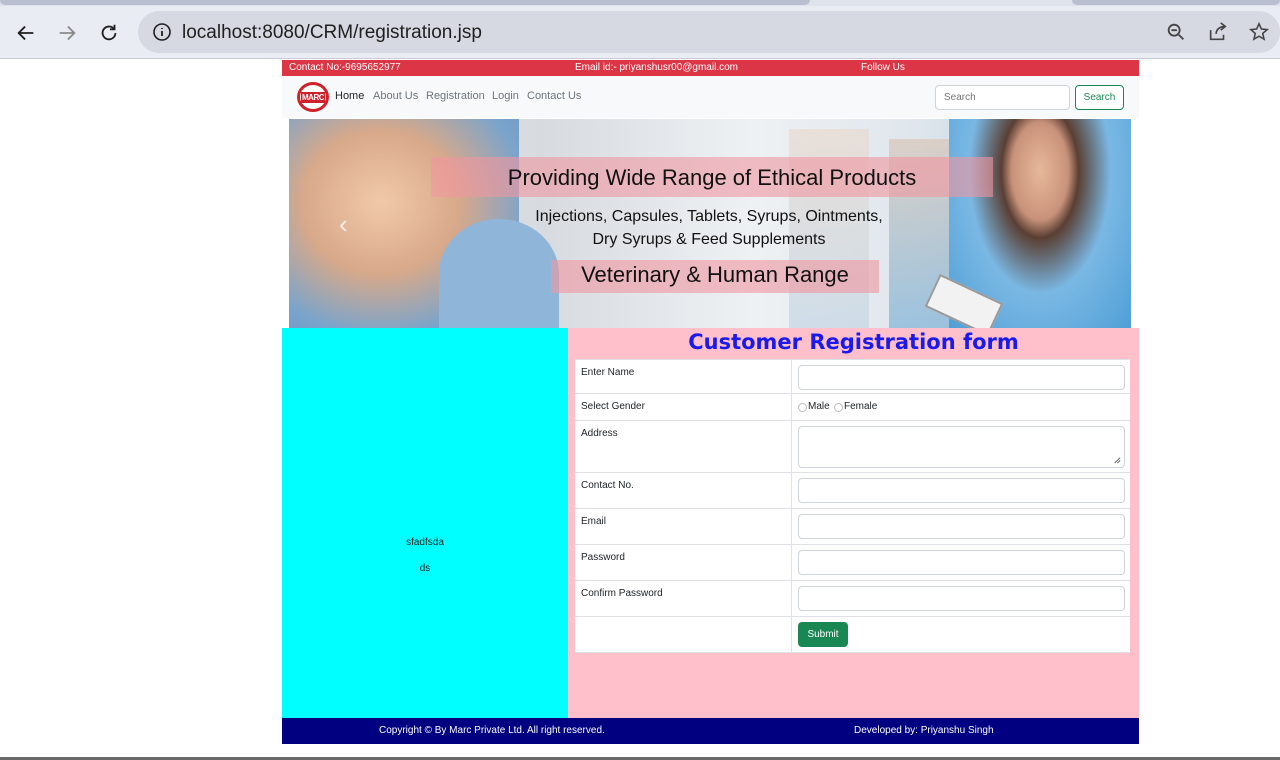 The image size is (1280, 760). I want to click on form-row-name: Enter Name, so click(852, 376).